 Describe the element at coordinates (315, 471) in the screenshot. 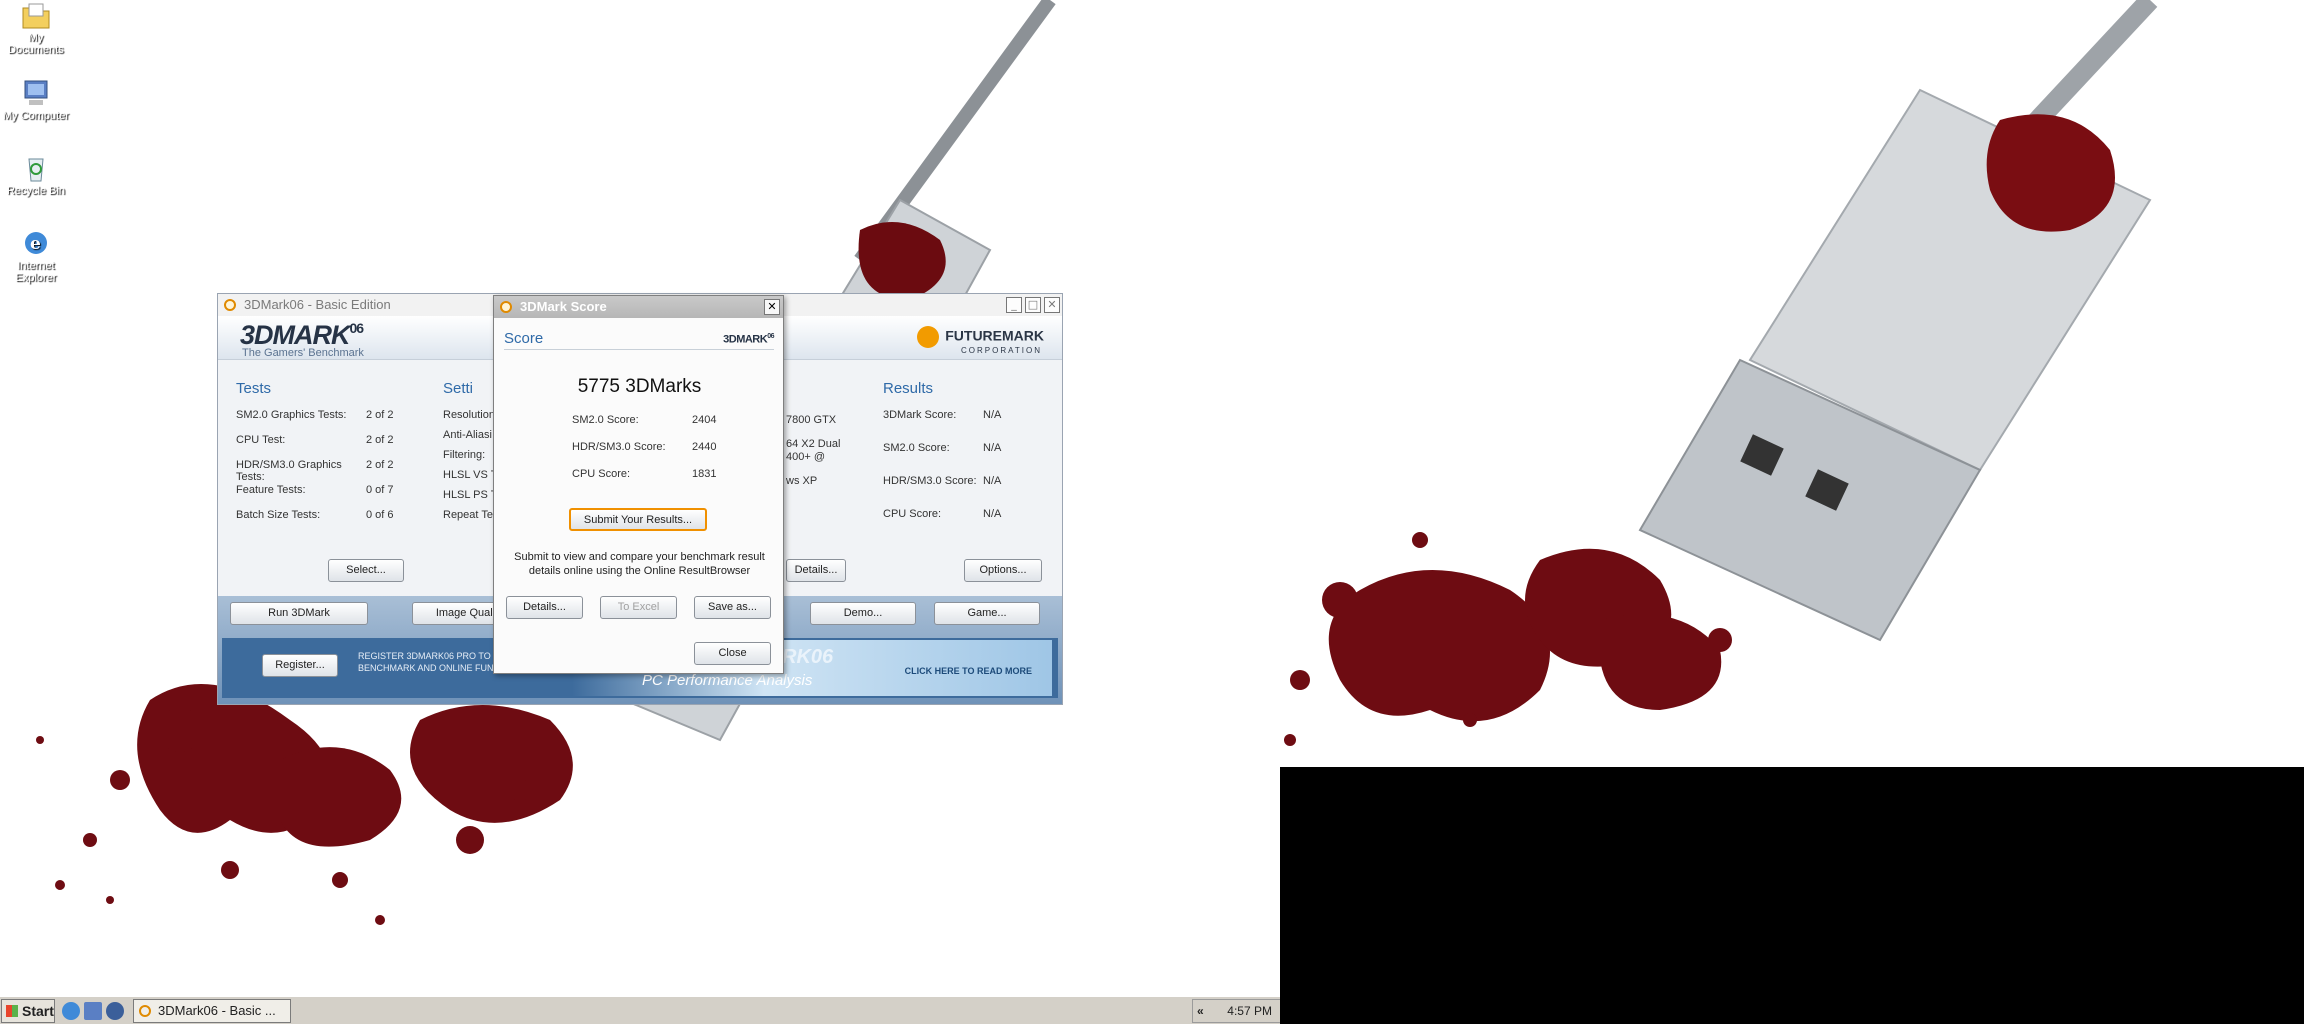

I see `tests-row: HDR/SM3.0 Graphics Tests: 2 of 2` at that location.